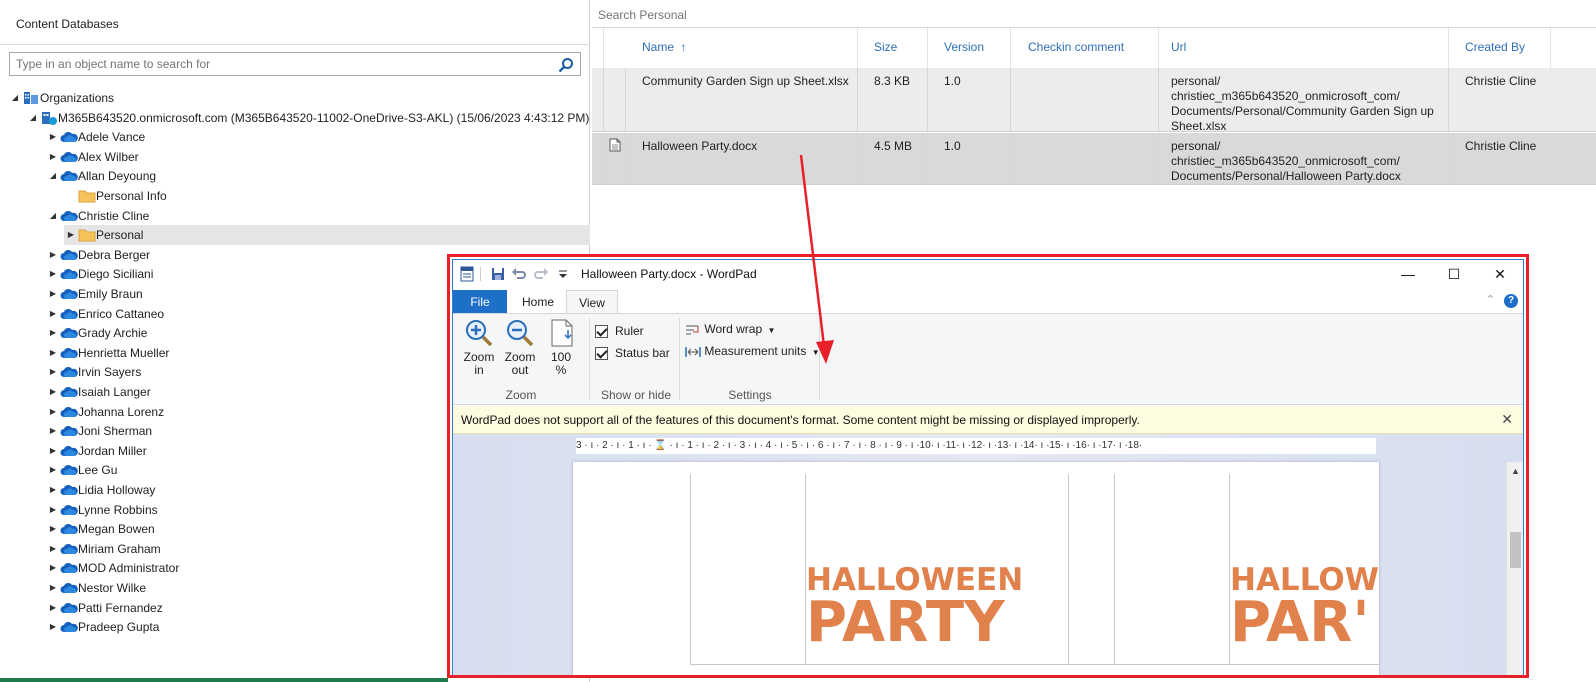 The image size is (1596, 682). I want to click on customize-toolbar-icon, so click(563, 274).